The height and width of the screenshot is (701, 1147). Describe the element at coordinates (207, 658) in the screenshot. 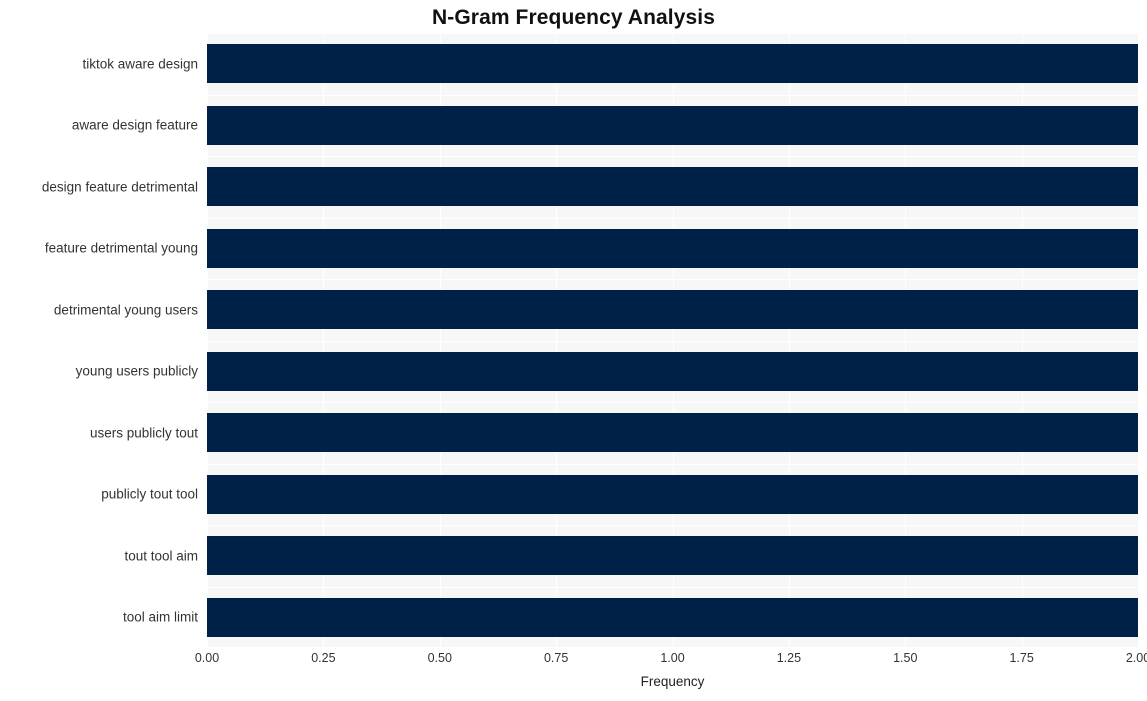

I see `x-axis-tick-label: 0.00` at that location.